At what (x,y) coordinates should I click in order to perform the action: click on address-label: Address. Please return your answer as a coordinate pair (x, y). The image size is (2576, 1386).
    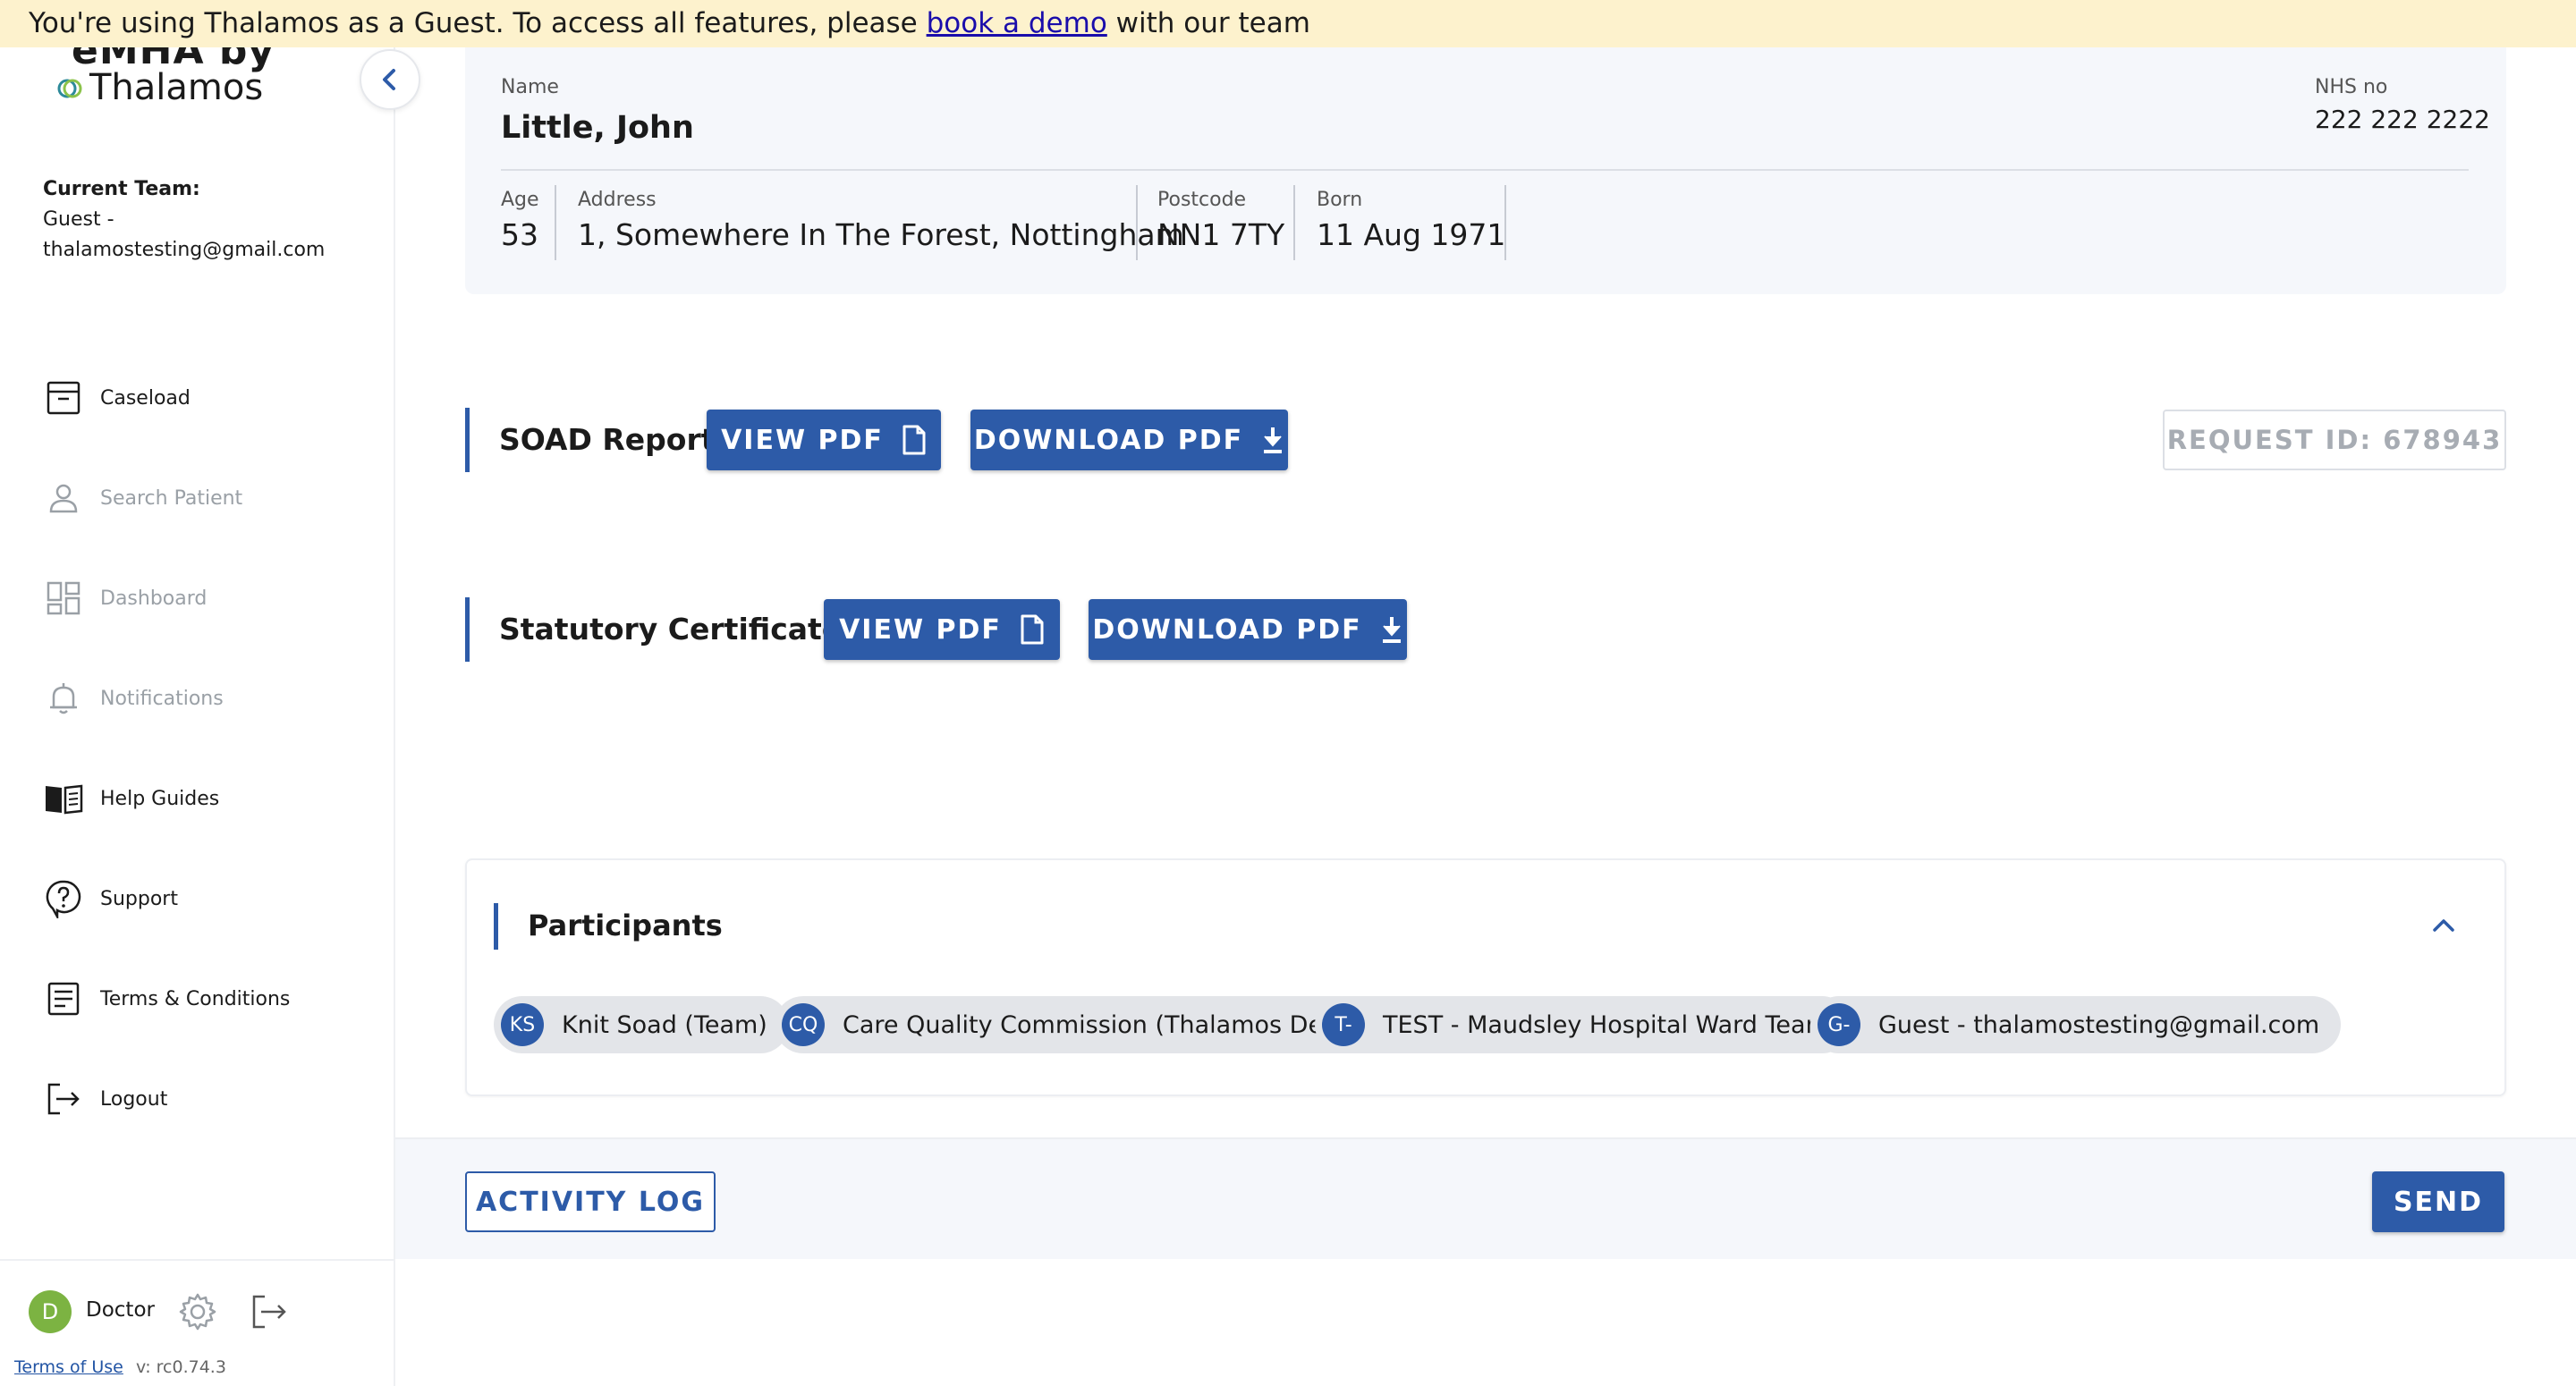
    Looking at the image, I should click on (617, 200).